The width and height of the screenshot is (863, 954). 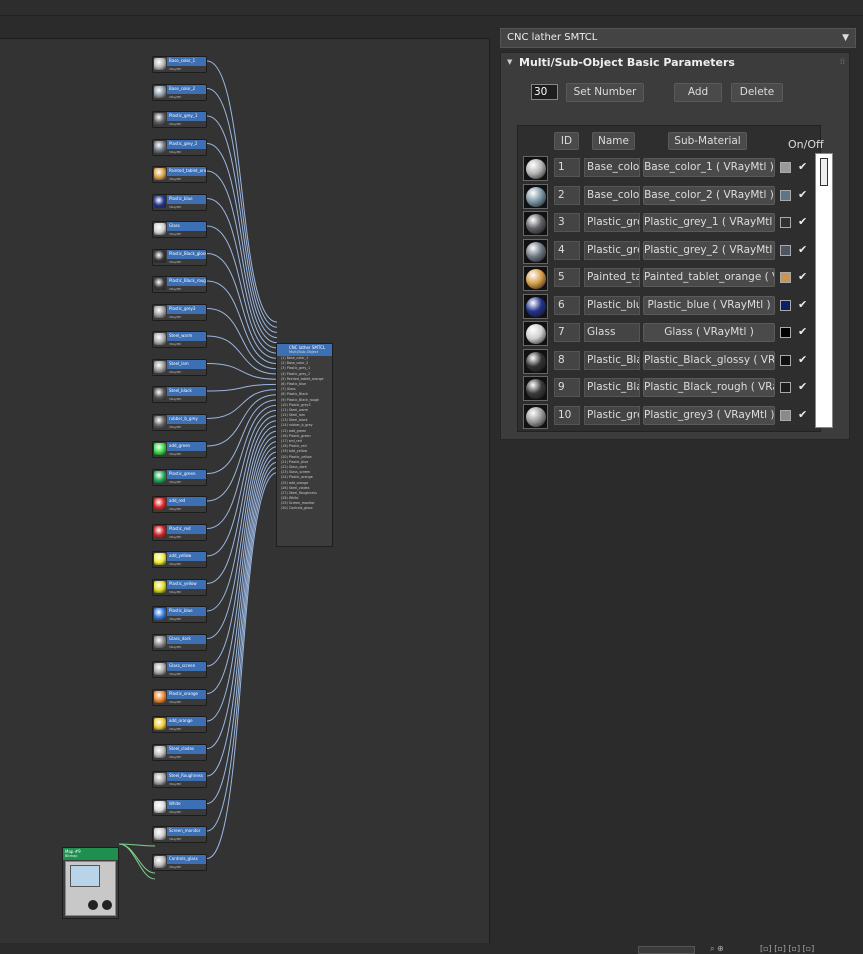 What do you see at coordinates (179, 394) in the screenshot?
I see `material-node: Steel_black VRayMtl` at bounding box center [179, 394].